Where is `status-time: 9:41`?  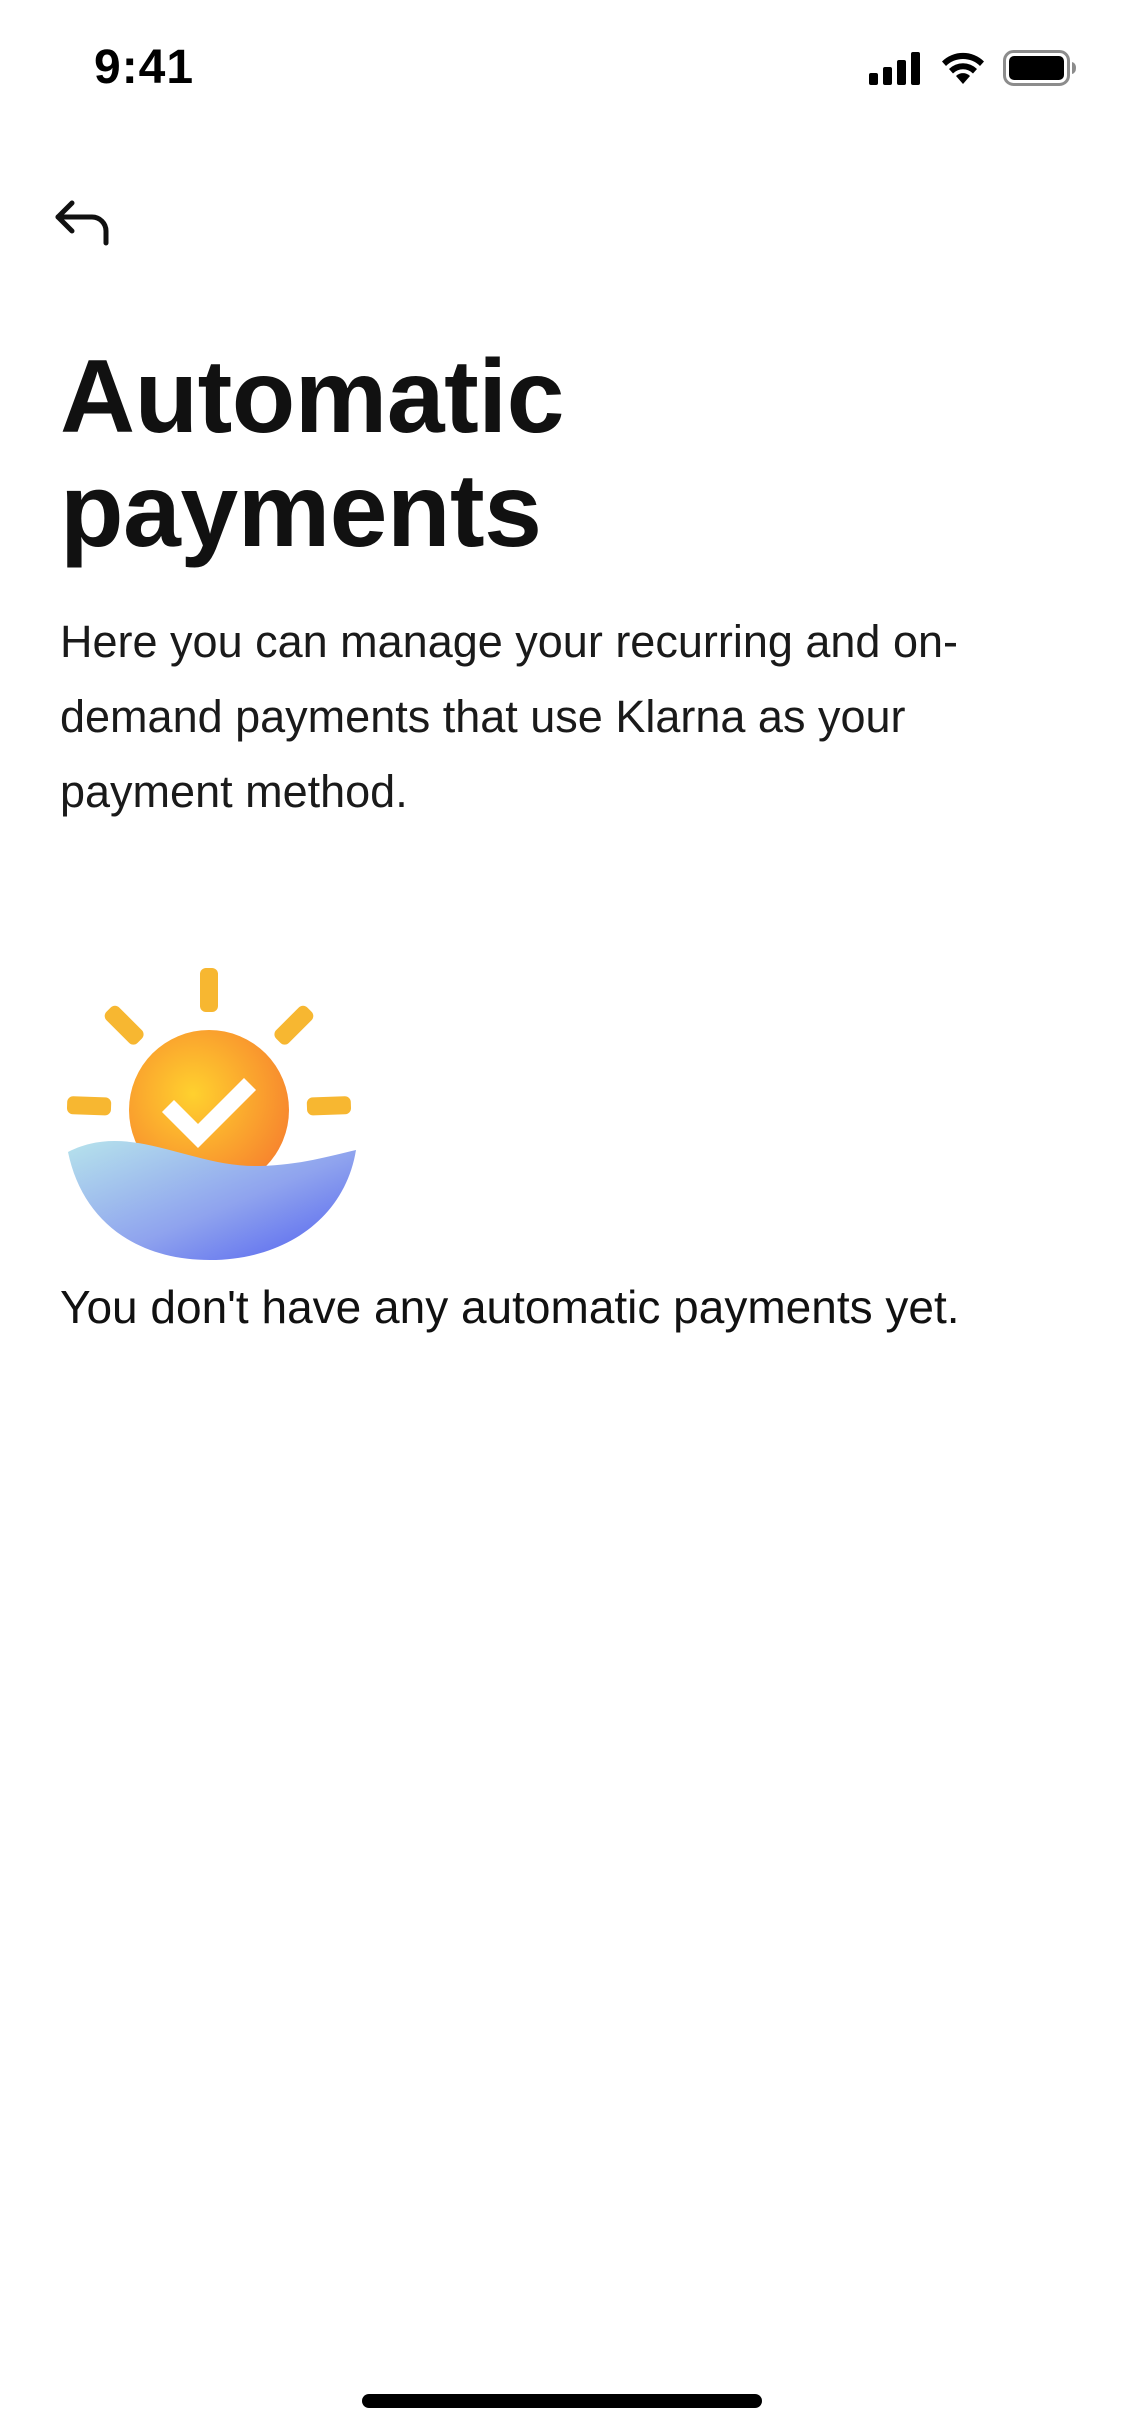
status-time: 9:41 is located at coordinates (144, 67).